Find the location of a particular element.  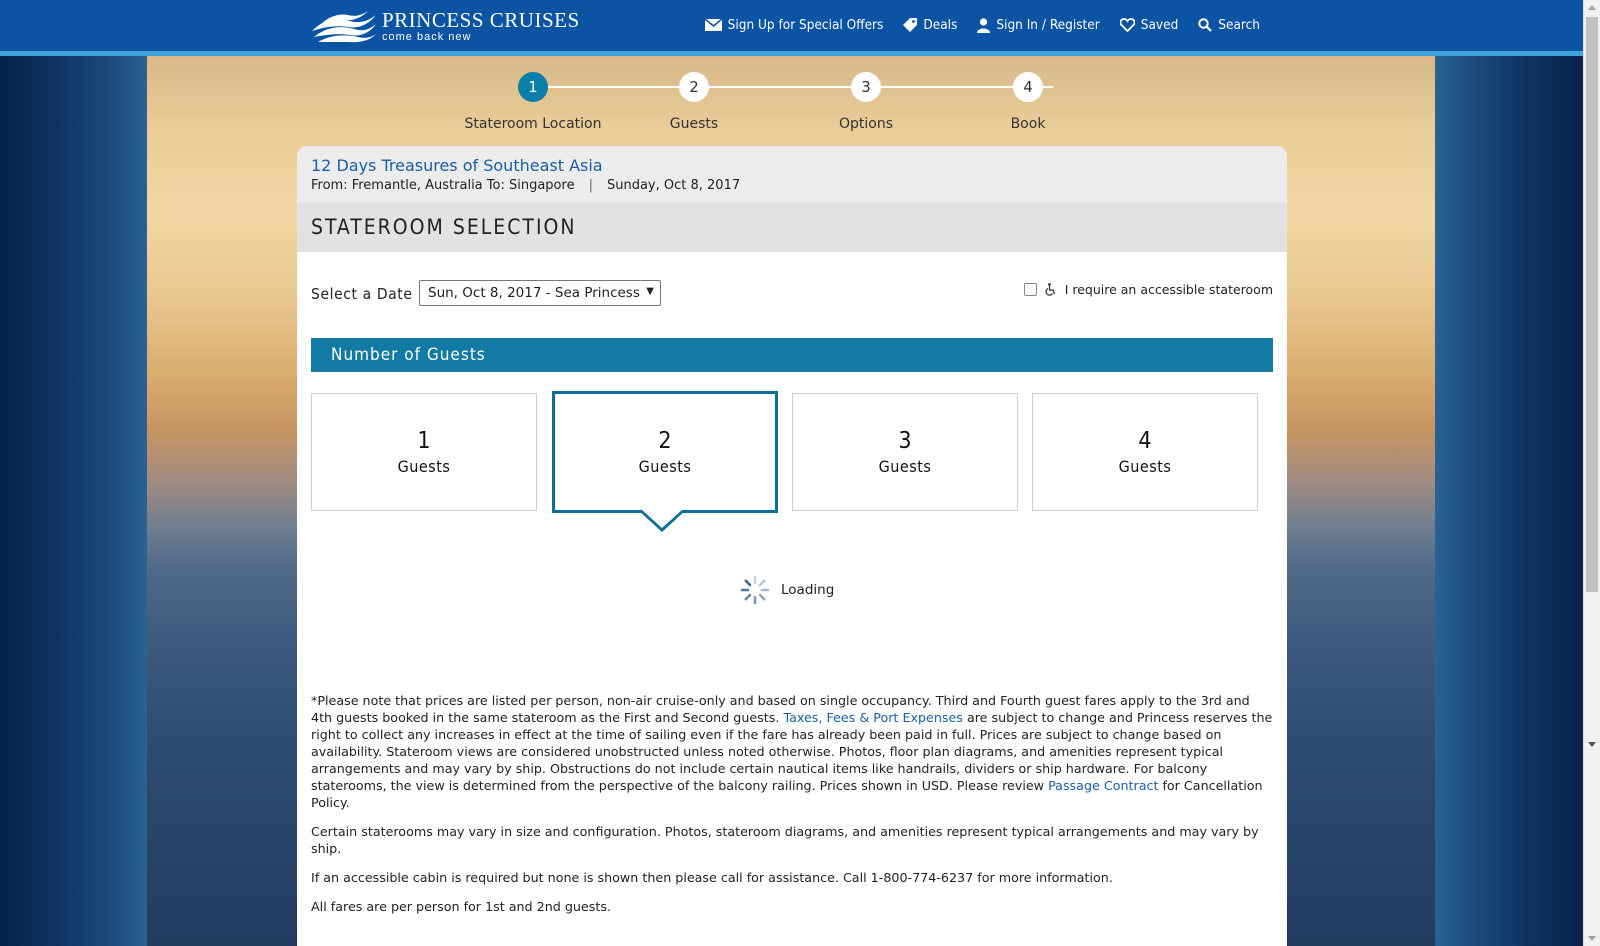

background-shade-right is located at coordinates (1509, 501).